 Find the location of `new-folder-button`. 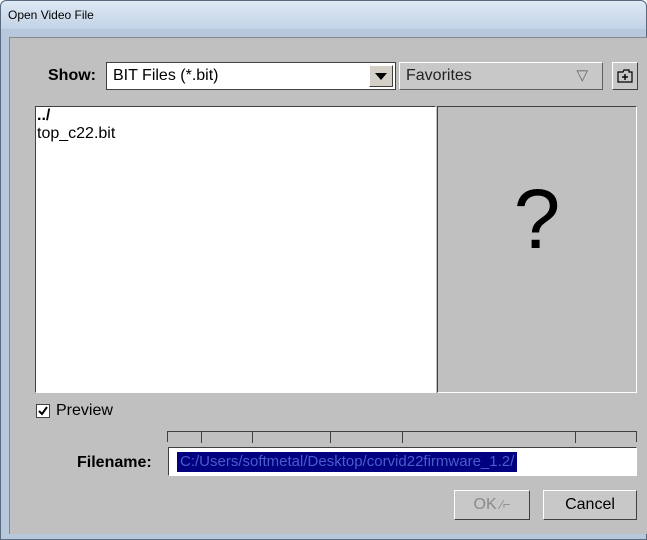

new-folder-button is located at coordinates (625, 76).